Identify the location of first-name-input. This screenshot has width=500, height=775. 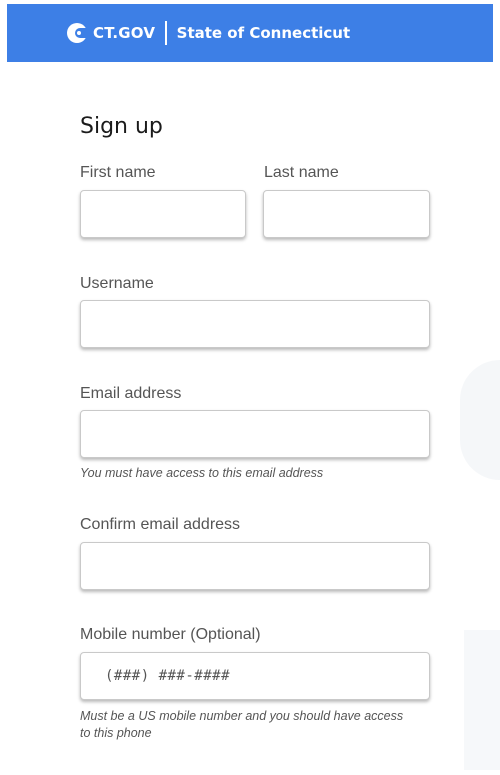
(163, 214).